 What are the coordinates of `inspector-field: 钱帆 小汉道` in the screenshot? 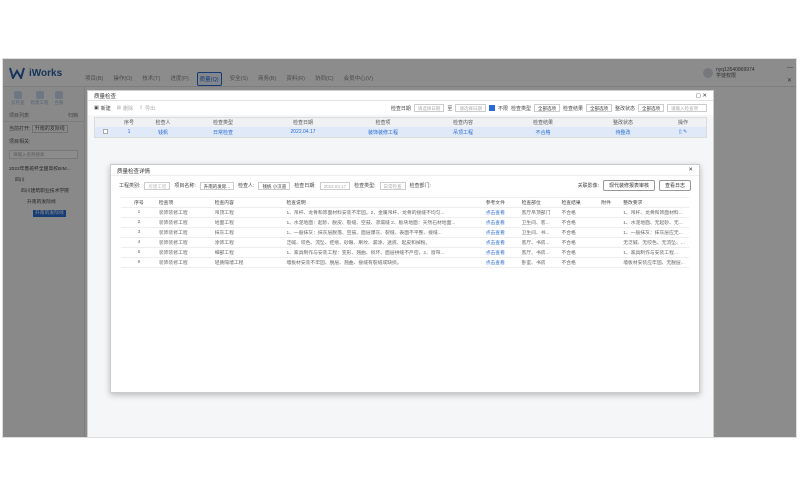 It's located at (274, 185).